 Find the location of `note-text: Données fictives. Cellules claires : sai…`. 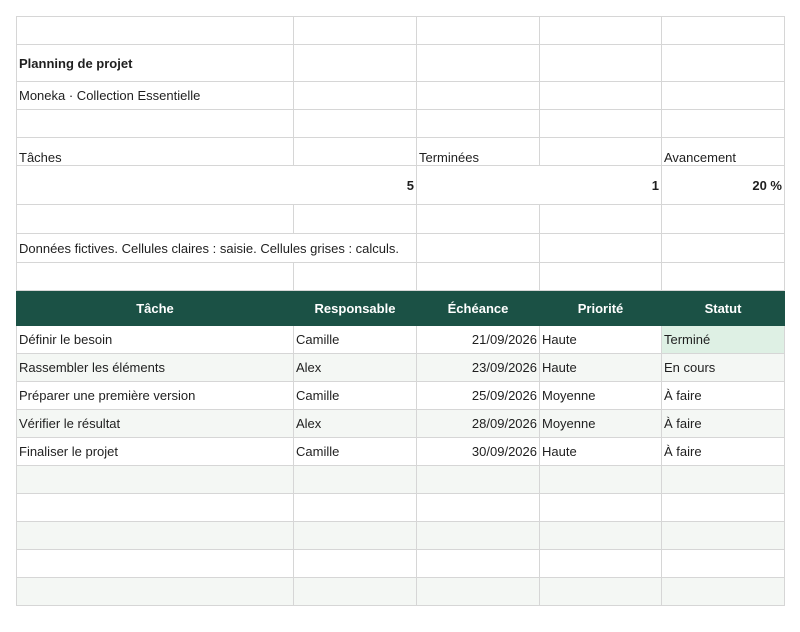

note-text: Données fictives. Cellules claires : sai… is located at coordinates (216, 248).